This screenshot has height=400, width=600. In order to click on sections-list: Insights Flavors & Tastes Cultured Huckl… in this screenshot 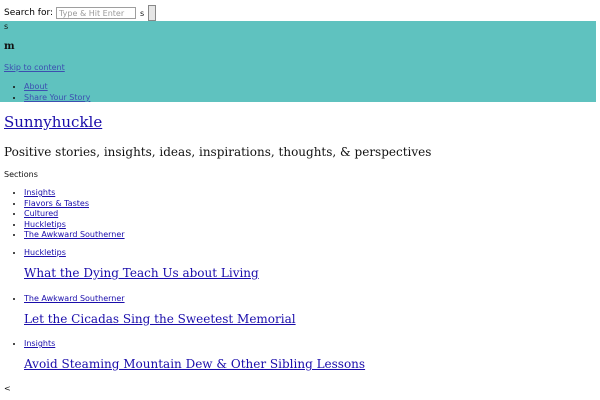, I will do `click(64, 214)`.